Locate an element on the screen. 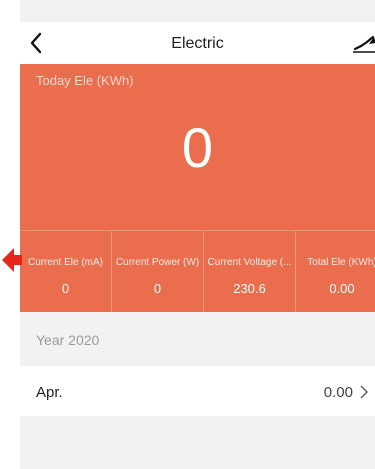 The height and width of the screenshot is (469, 375). stat-value: 230.6 is located at coordinates (249, 288).